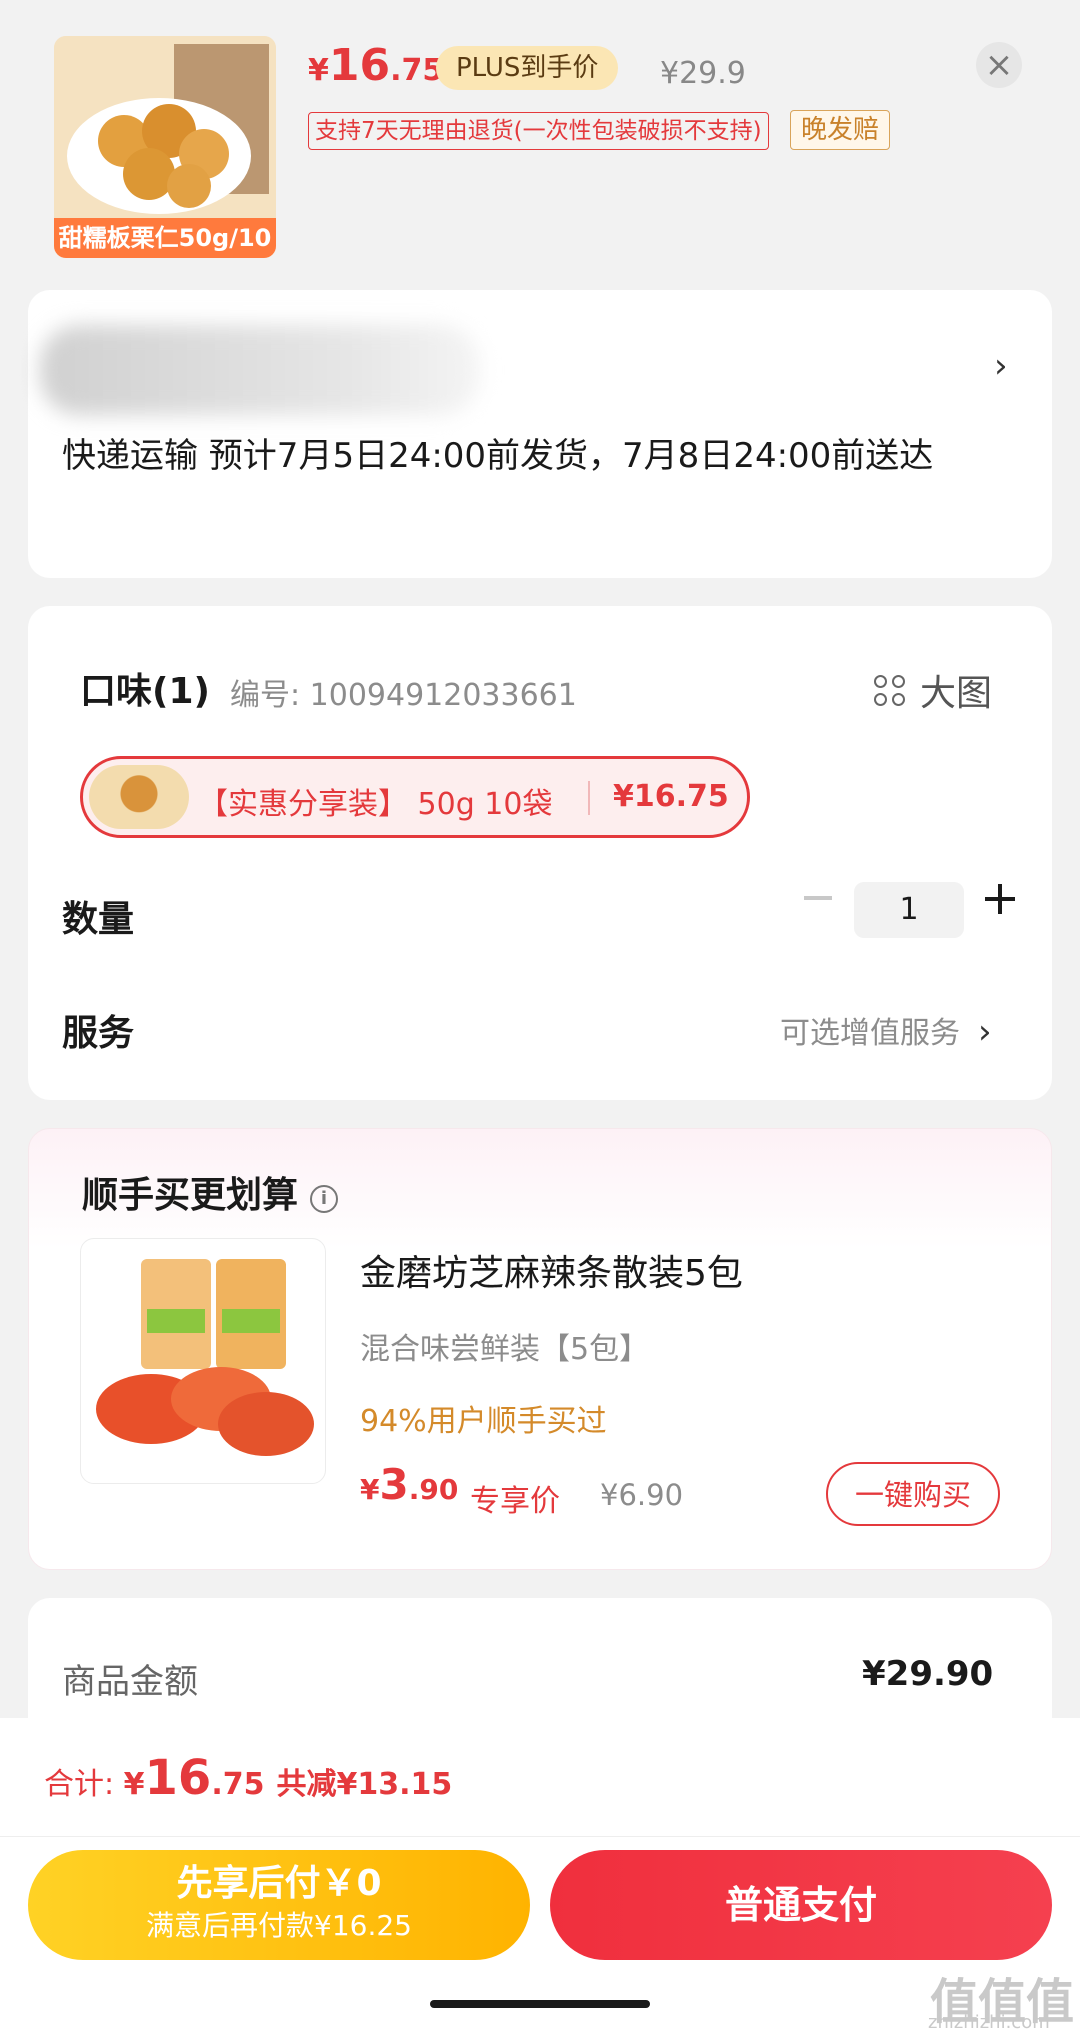 Image resolution: width=1080 pixels, height=2040 pixels. Describe the element at coordinates (989, 2022) in the screenshot. I see `watermark-domain: zhizhizhi.com` at that location.